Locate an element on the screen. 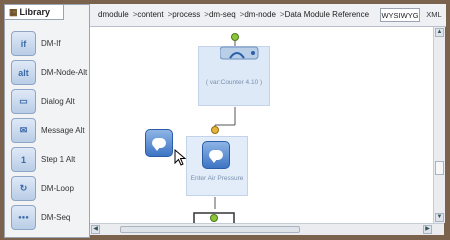 The height and width of the screenshot is (240, 450). library-item-label: DM-Seq is located at coordinates (56, 217).